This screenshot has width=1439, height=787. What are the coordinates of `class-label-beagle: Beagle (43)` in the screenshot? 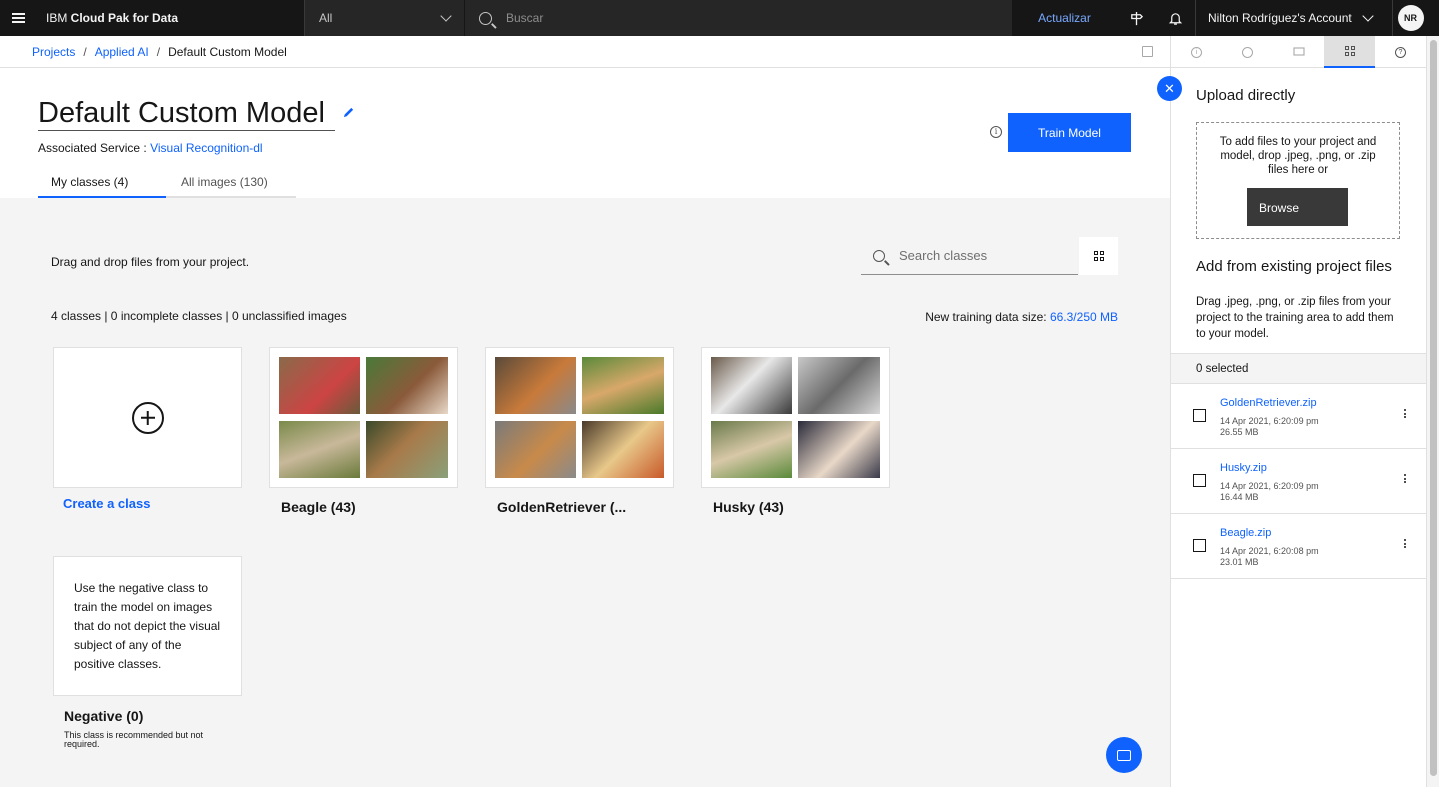 It's located at (318, 507).